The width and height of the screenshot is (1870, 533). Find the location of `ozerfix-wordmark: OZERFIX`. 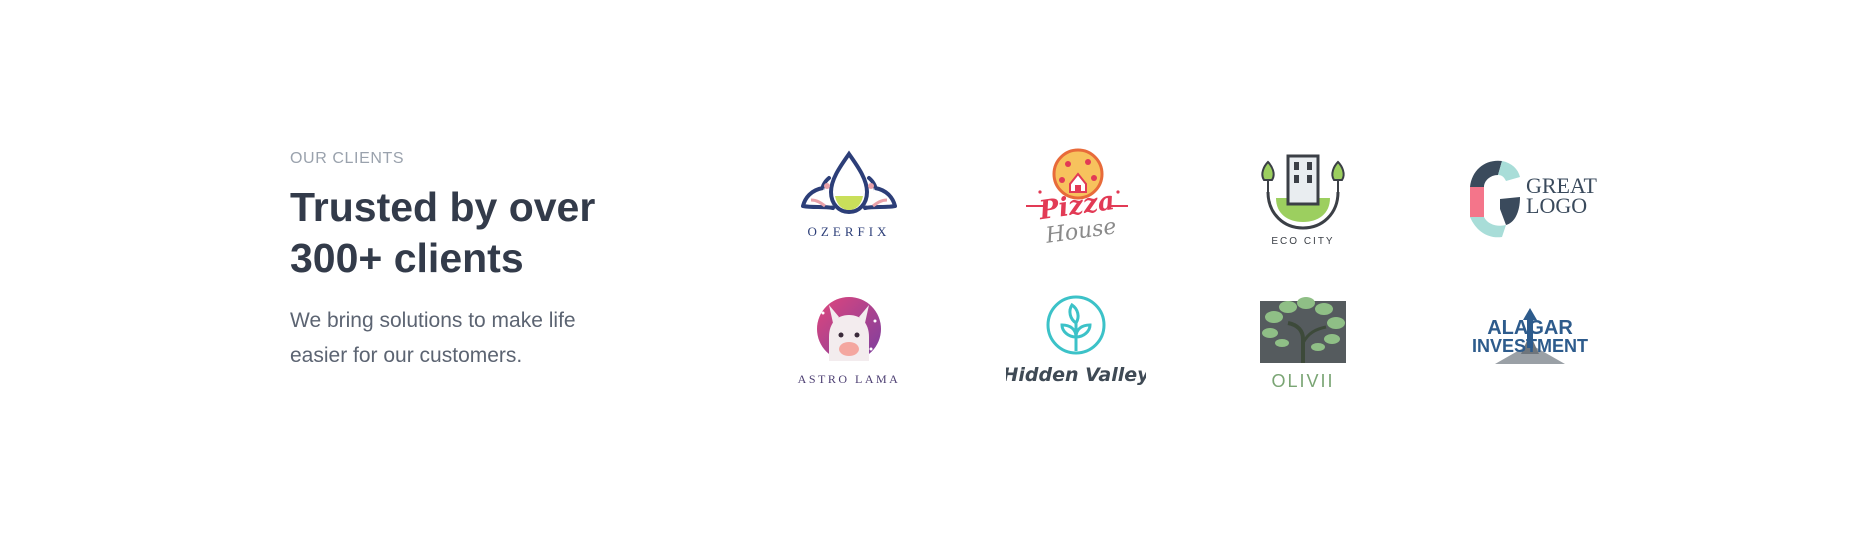

ozerfix-wordmark: OZERFIX is located at coordinates (848, 231).